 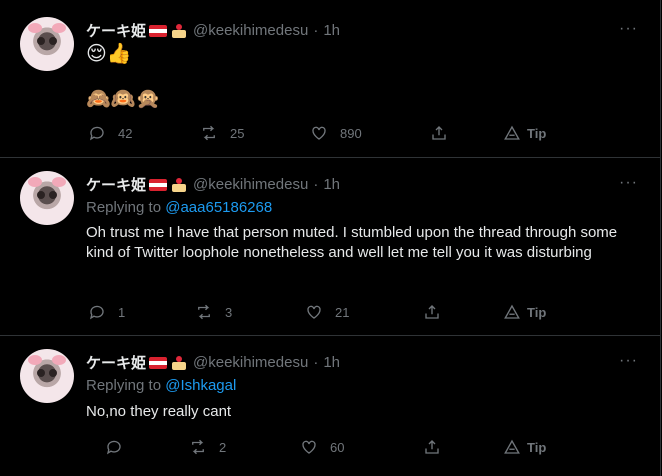 What do you see at coordinates (223, 447) in the screenshot?
I see `retweet-count: 2` at bounding box center [223, 447].